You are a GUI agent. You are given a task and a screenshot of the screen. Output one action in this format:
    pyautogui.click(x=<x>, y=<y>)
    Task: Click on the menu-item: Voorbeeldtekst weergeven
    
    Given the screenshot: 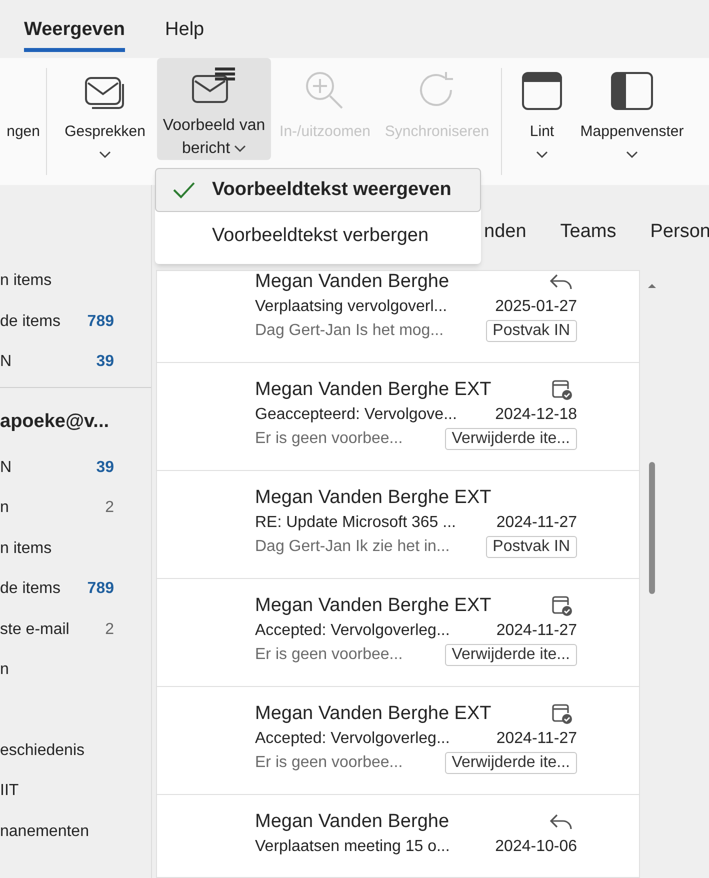 What is the action you would take?
    pyautogui.click(x=318, y=190)
    